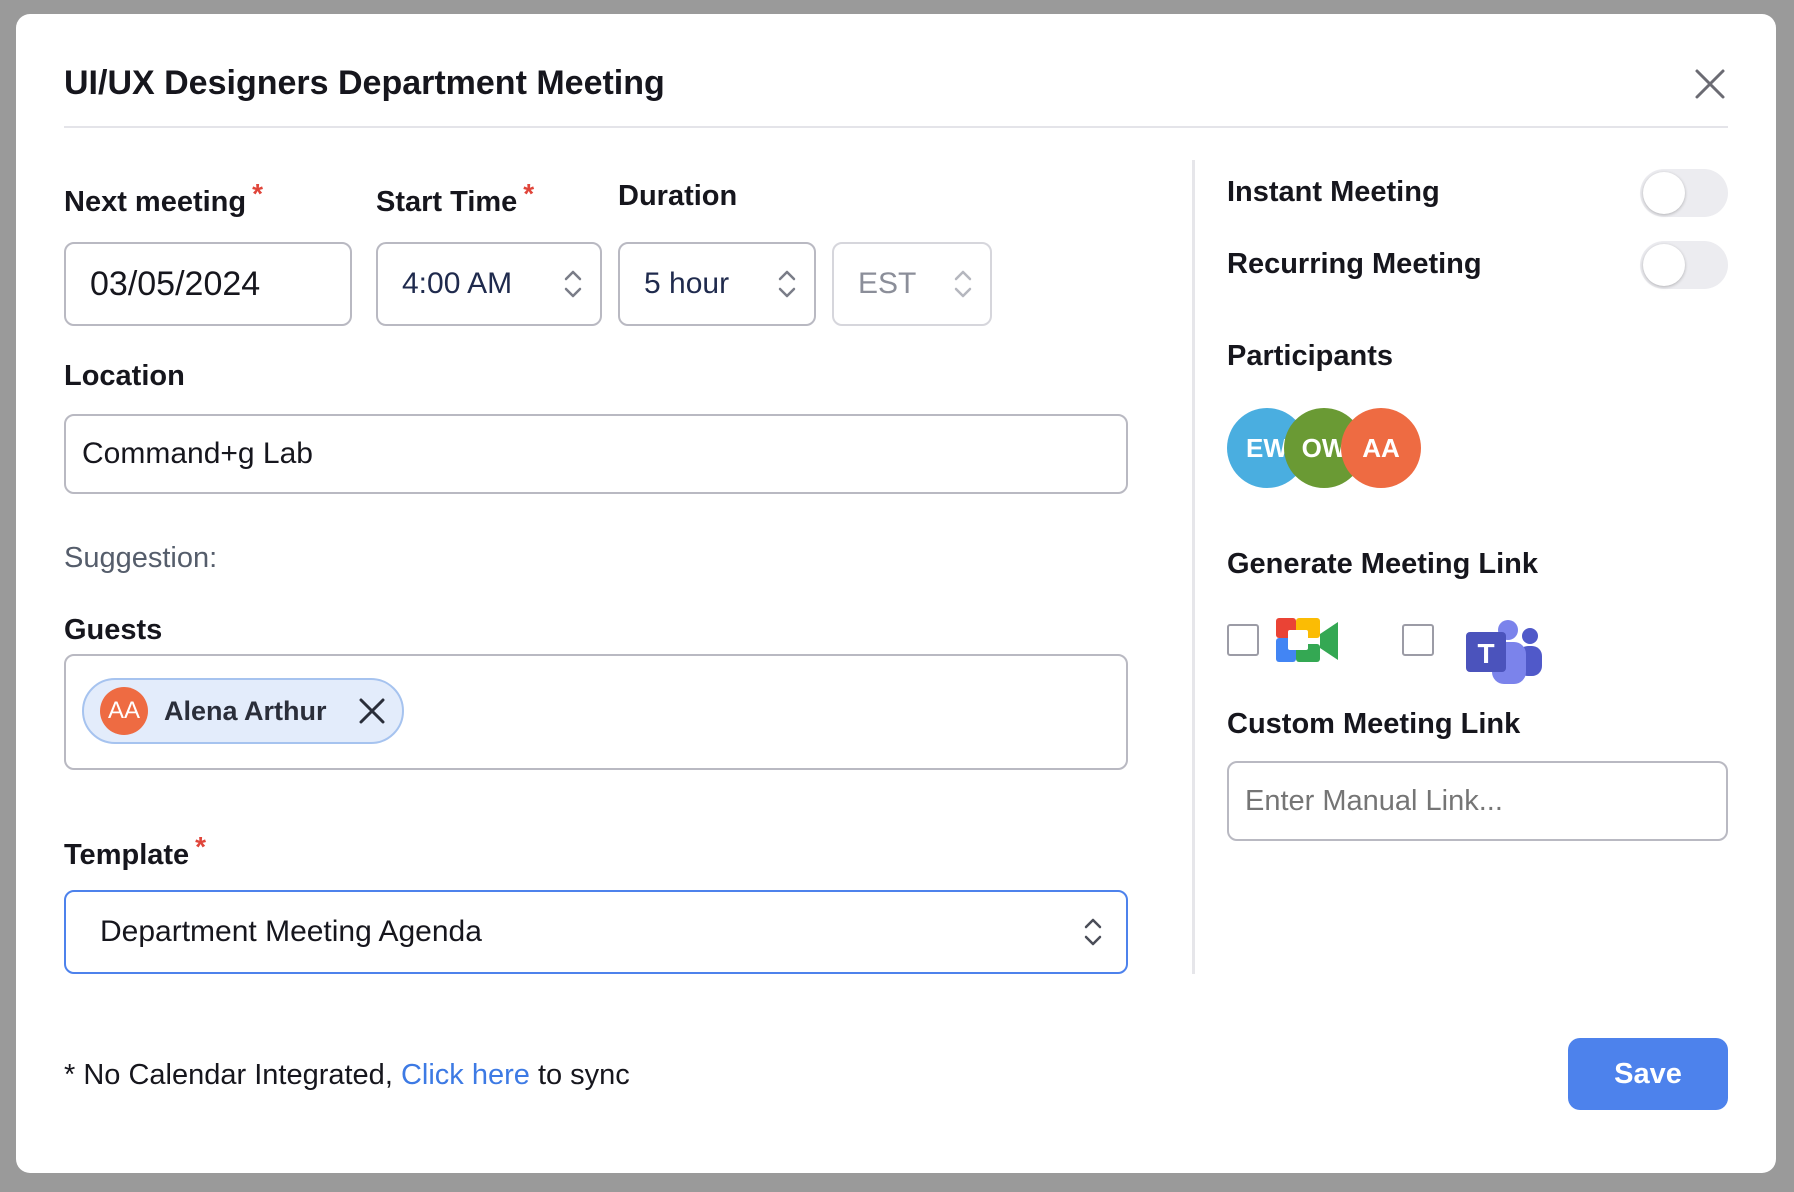 This screenshot has width=1794, height=1192. I want to click on next-meeting-label: Next meeting *, so click(164, 198).